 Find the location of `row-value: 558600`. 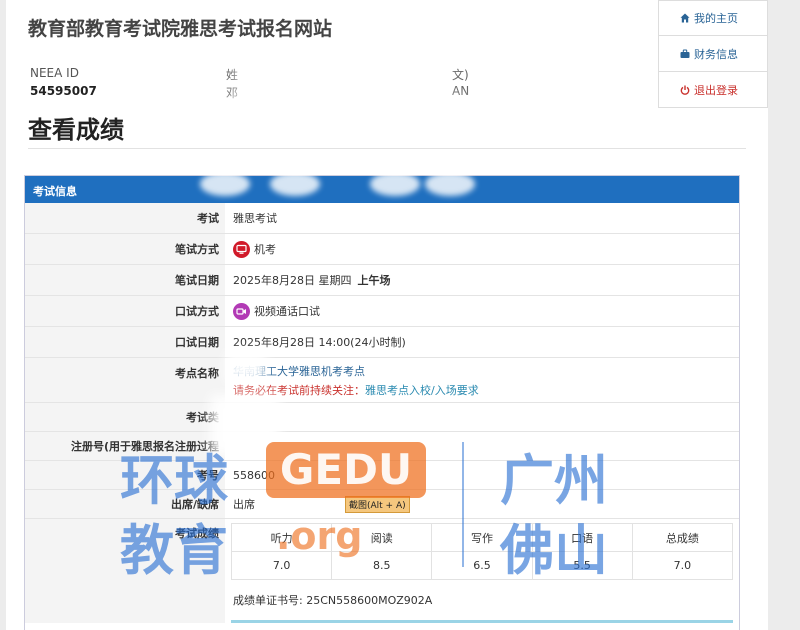

row-value: 558600 is located at coordinates (254, 475).